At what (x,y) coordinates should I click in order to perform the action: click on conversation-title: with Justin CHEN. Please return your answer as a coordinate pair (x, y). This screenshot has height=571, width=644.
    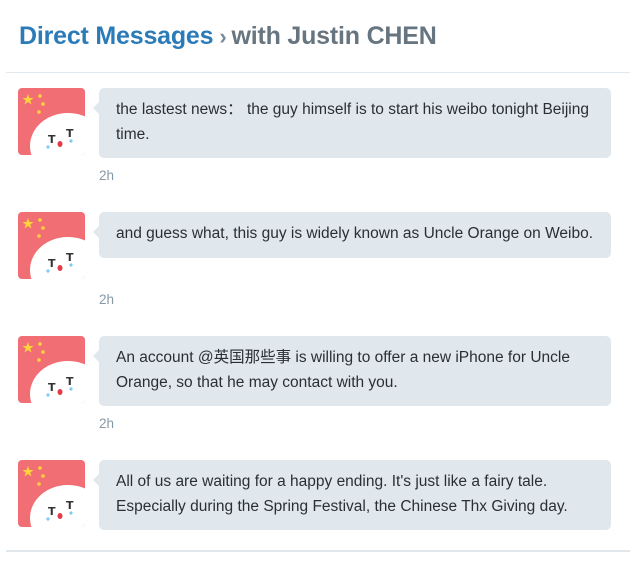
    Looking at the image, I should click on (334, 36).